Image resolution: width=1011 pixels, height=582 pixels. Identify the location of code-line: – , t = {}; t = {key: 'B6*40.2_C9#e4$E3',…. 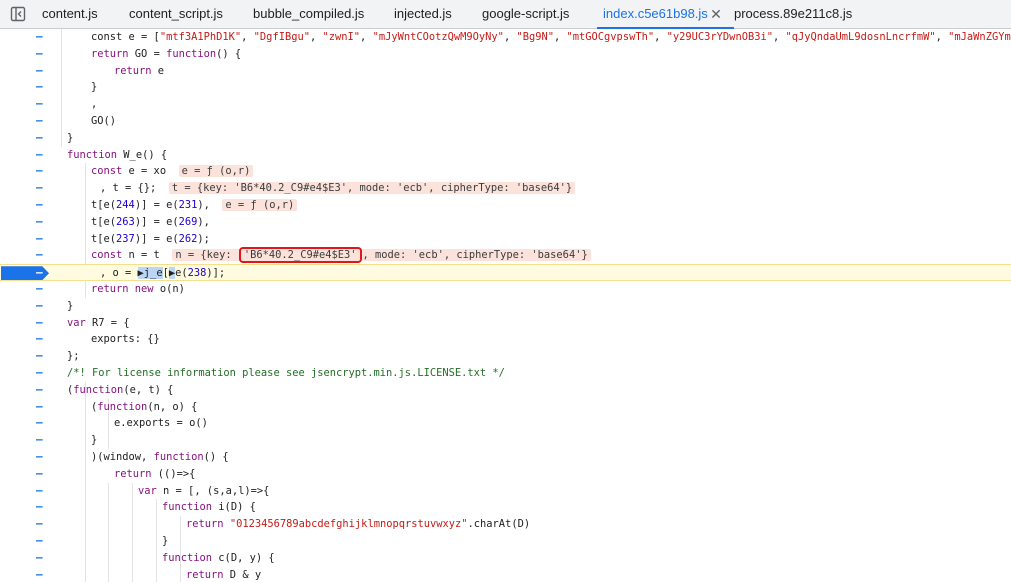
(505, 188).